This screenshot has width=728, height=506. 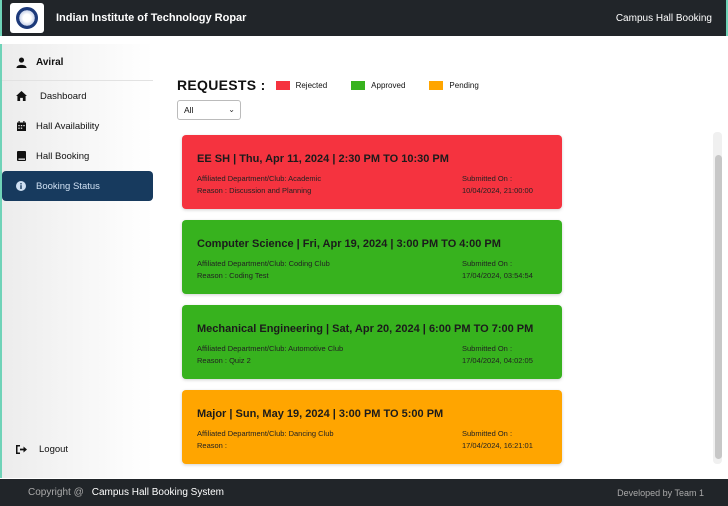 What do you see at coordinates (209, 110) in the screenshot?
I see `status-filter-select: All ⌄` at bounding box center [209, 110].